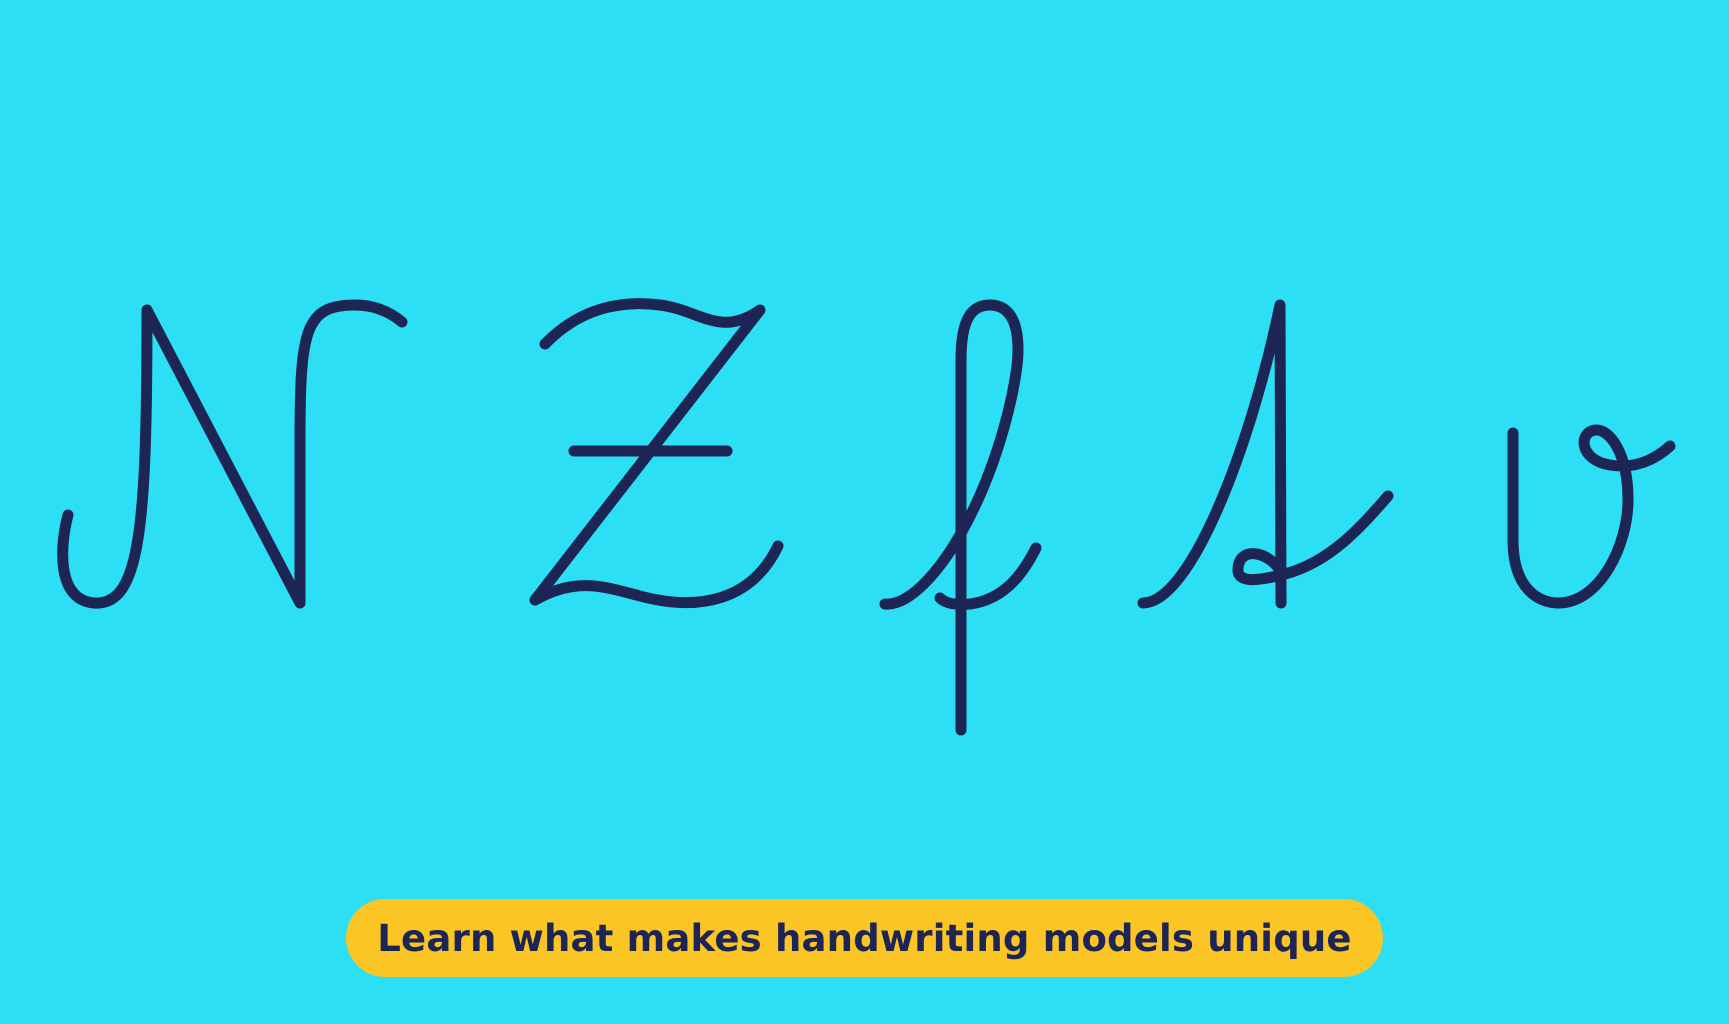 The width and height of the screenshot is (1729, 1024). What do you see at coordinates (232, 454) in the screenshot?
I see `cursive-capital-n-glyph` at bounding box center [232, 454].